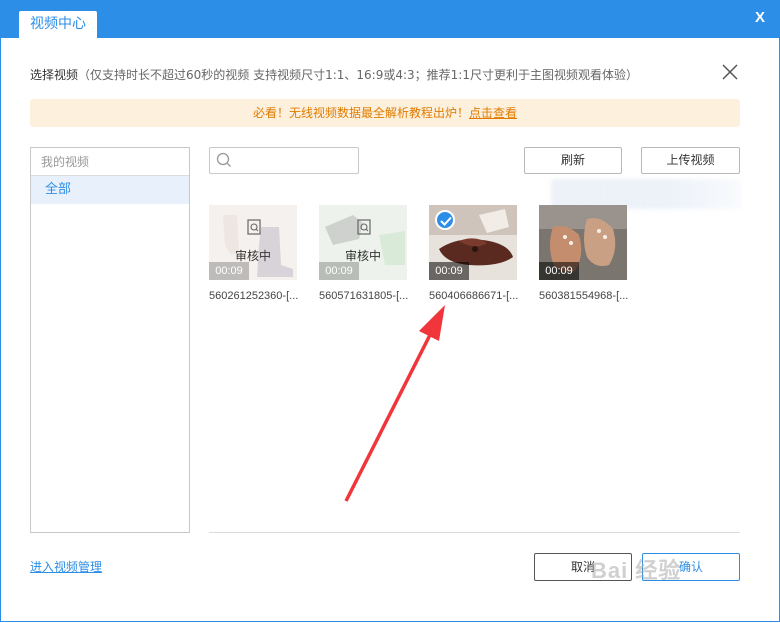 This screenshot has height=623, width=780. Describe the element at coordinates (760, 17) in the screenshot. I see `window-close-button: X` at that location.